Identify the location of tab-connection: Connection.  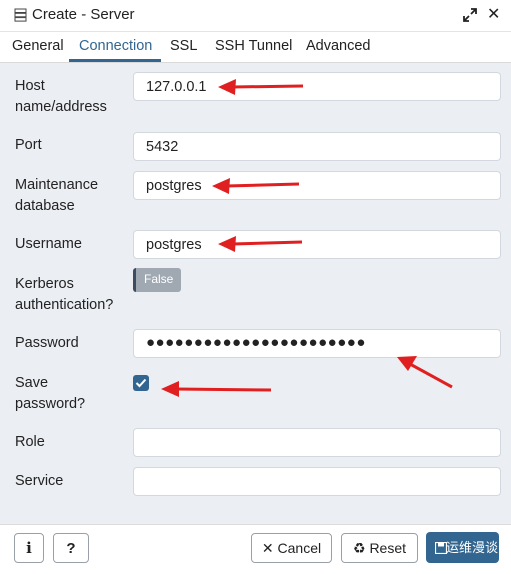
(115, 46).